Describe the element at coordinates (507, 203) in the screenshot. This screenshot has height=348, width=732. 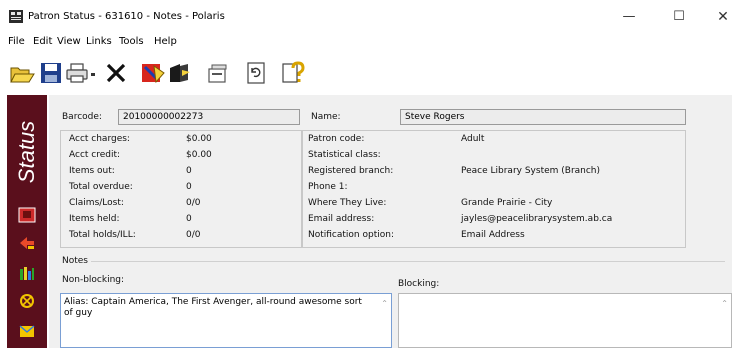
I see `where-they-live-value: Grande Prairie - City` at that location.